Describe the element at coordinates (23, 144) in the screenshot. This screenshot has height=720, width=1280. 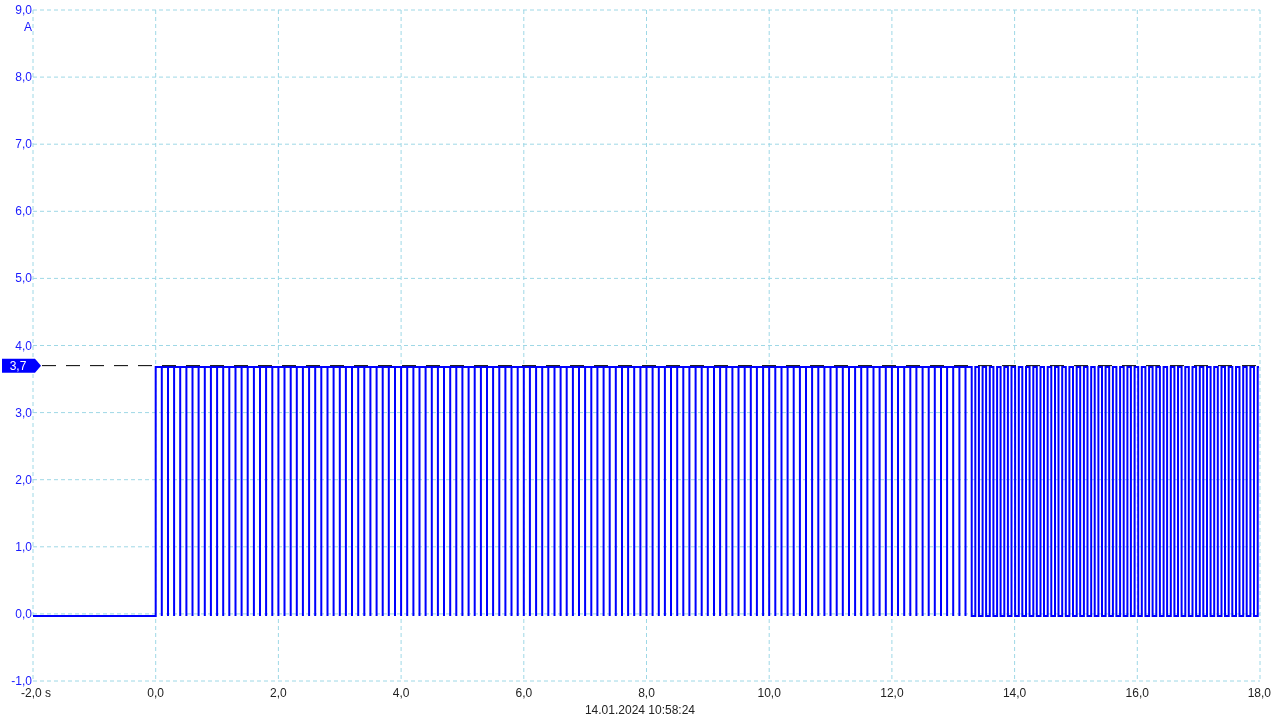
I see `axis-label: 7,0` at that location.